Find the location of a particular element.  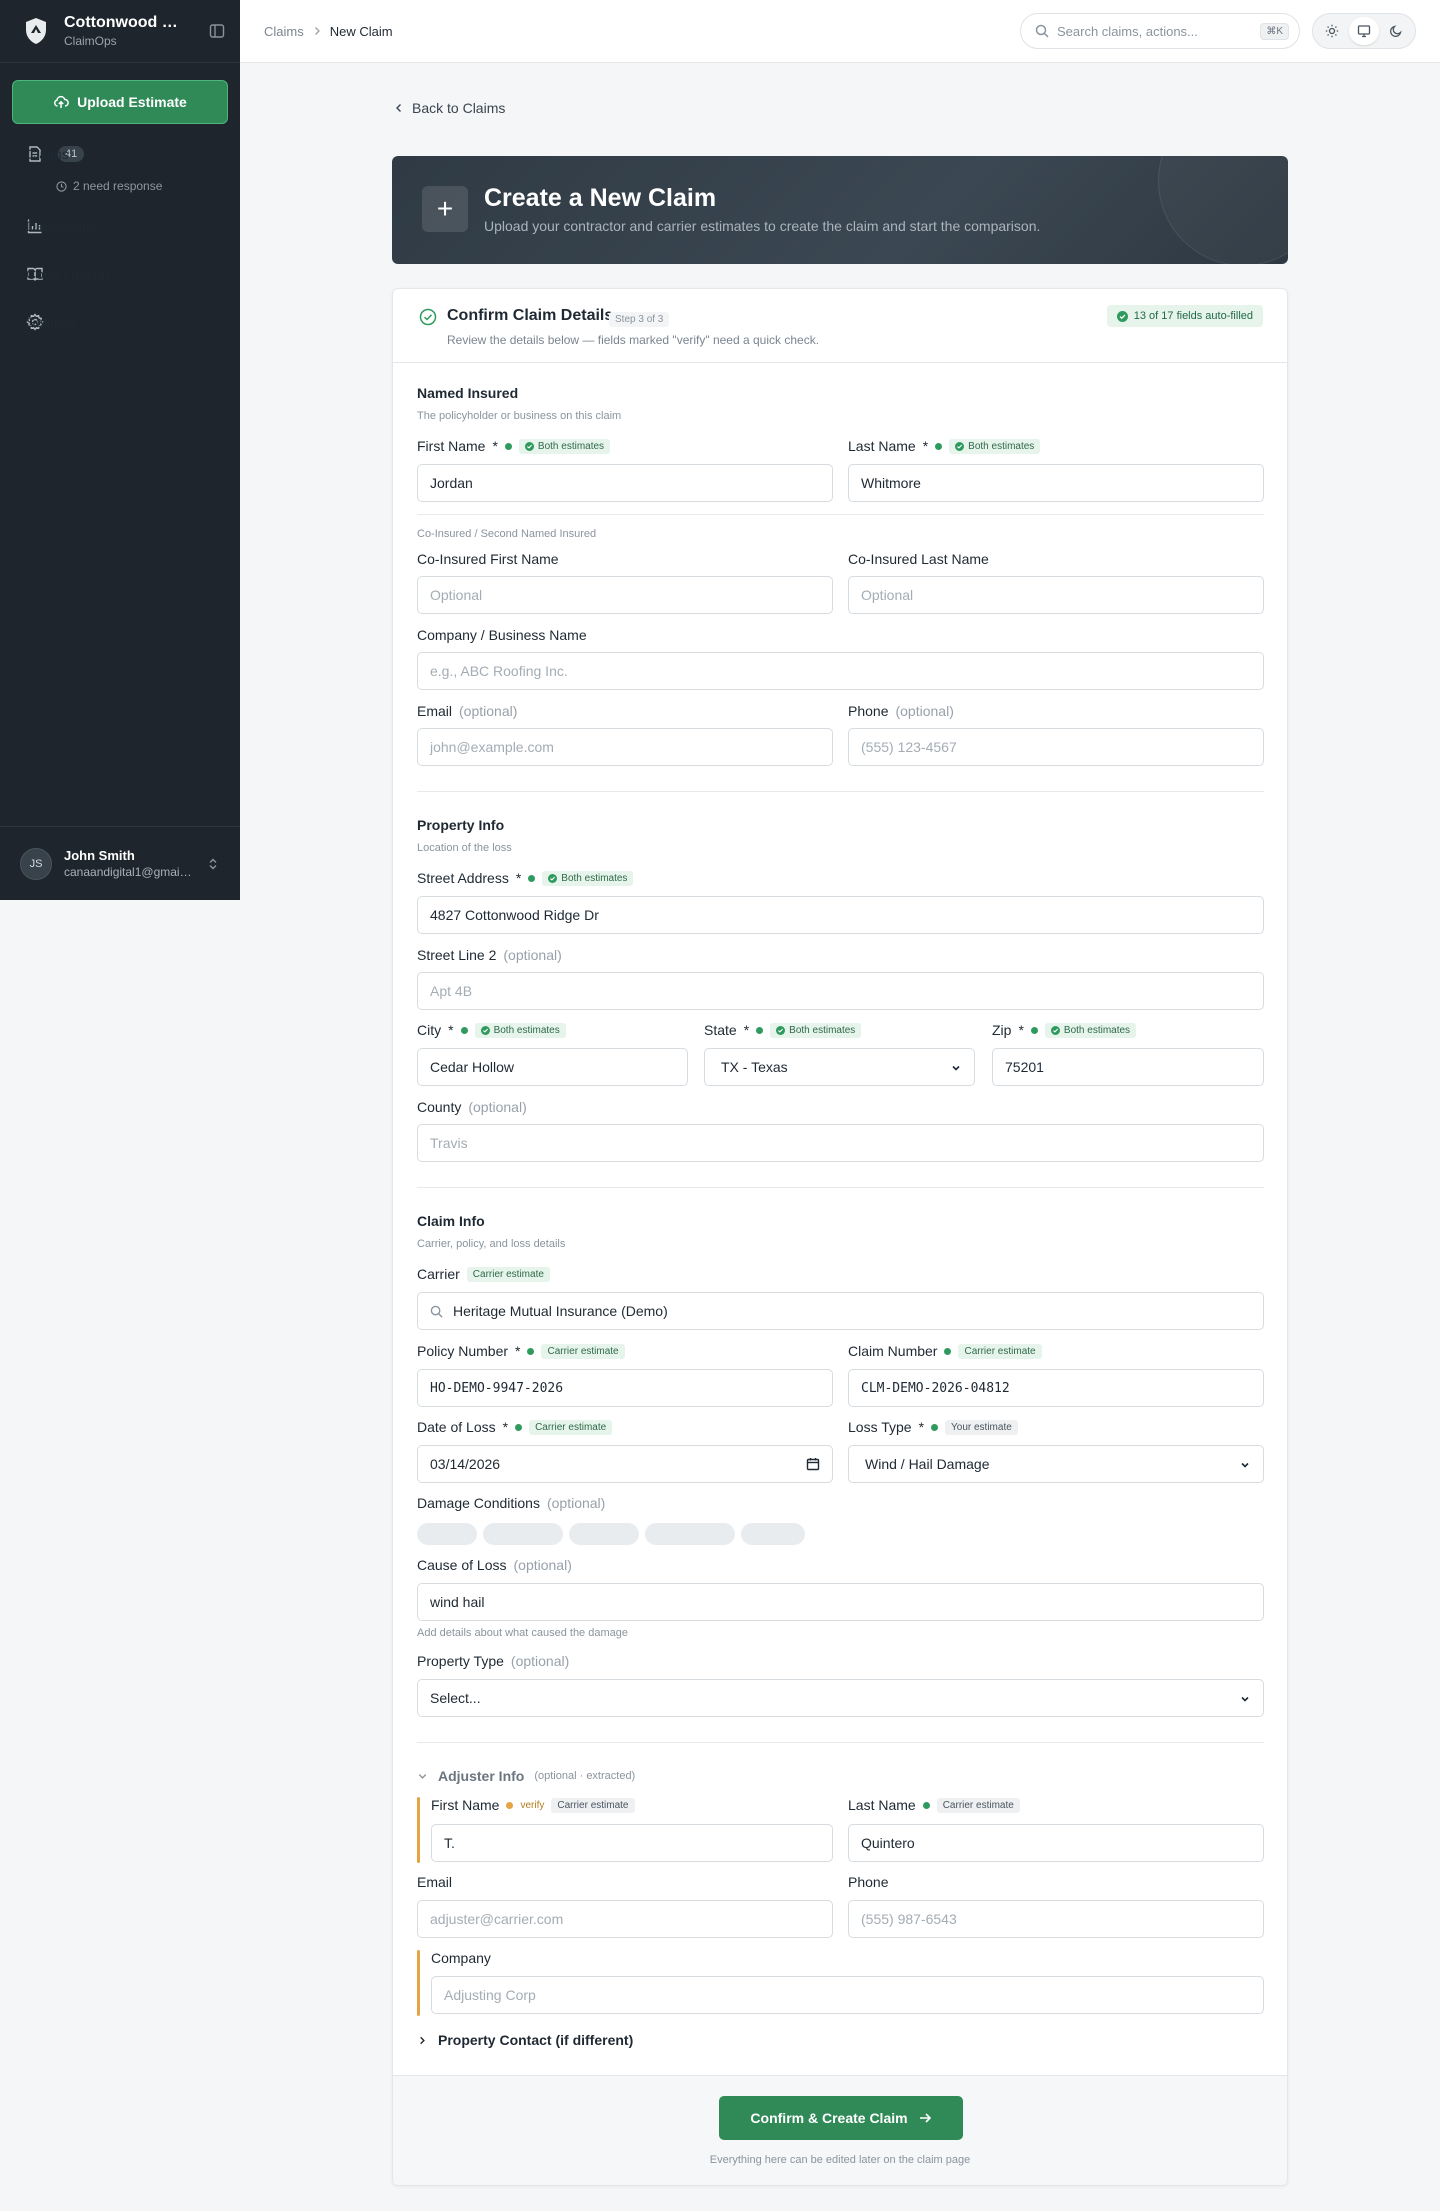

property-type-label: Property Type (optional) is located at coordinates (493, 1661).